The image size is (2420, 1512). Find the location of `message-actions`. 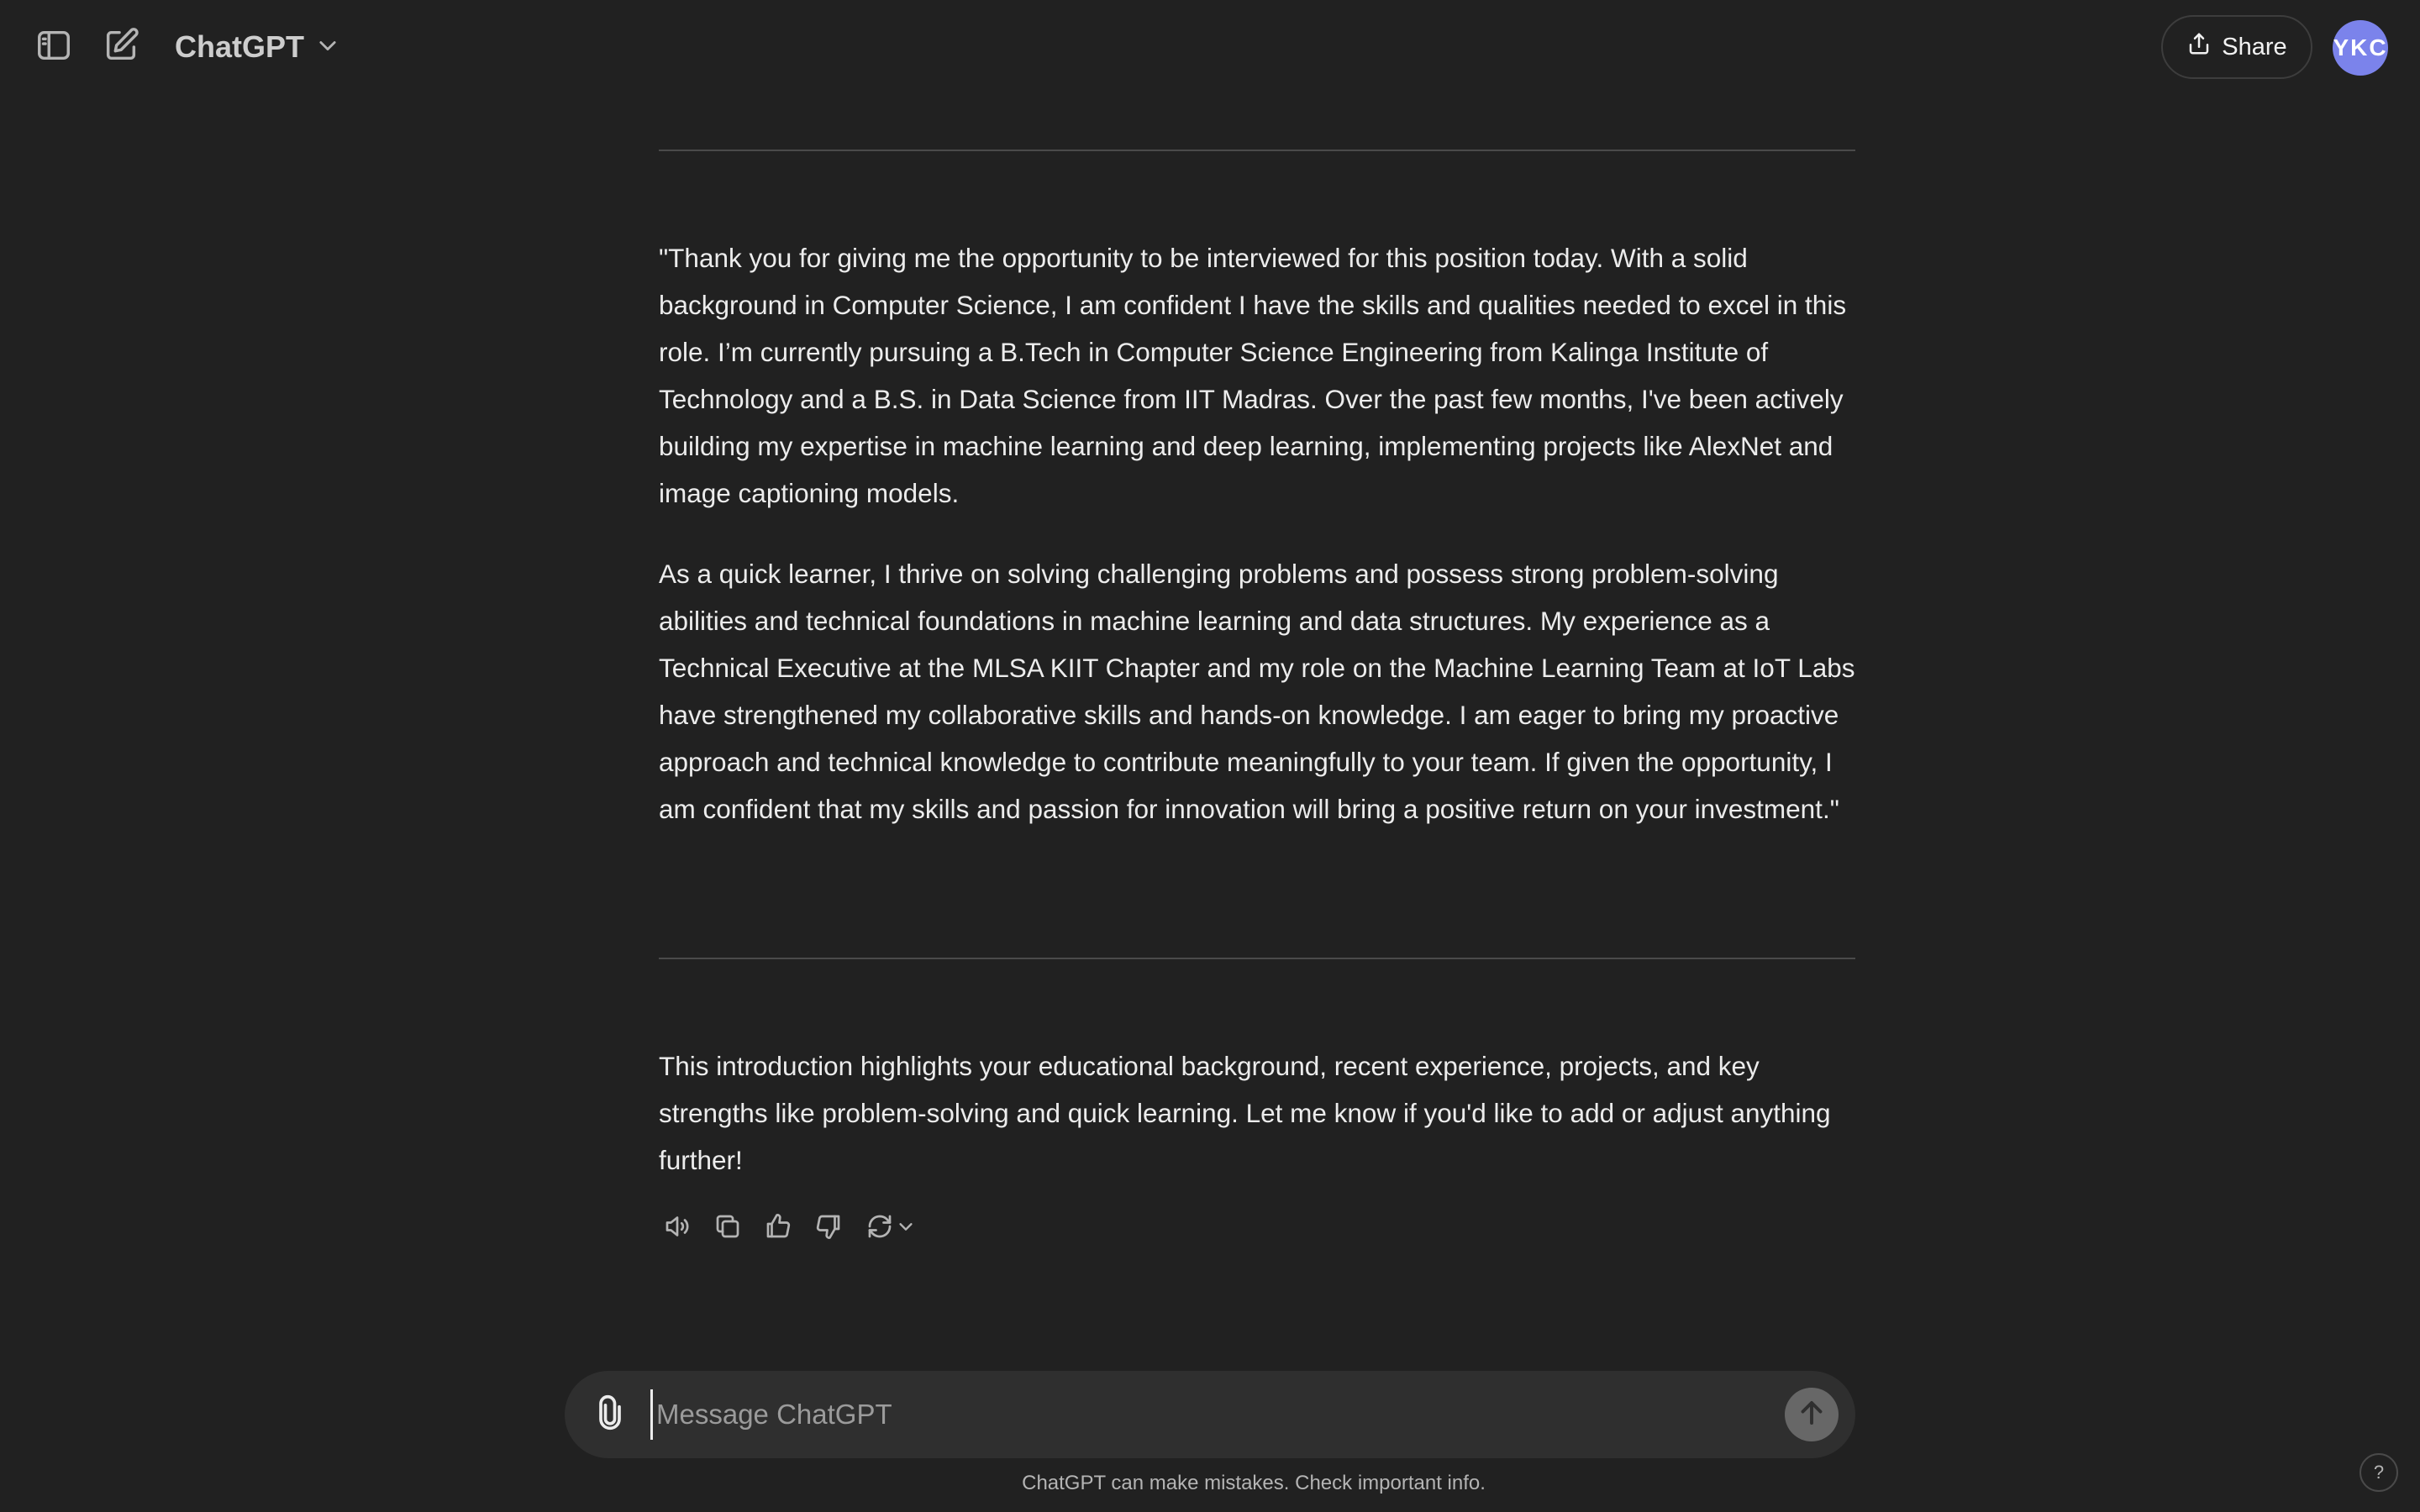

message-actions is located at coordinates (789, 1228).